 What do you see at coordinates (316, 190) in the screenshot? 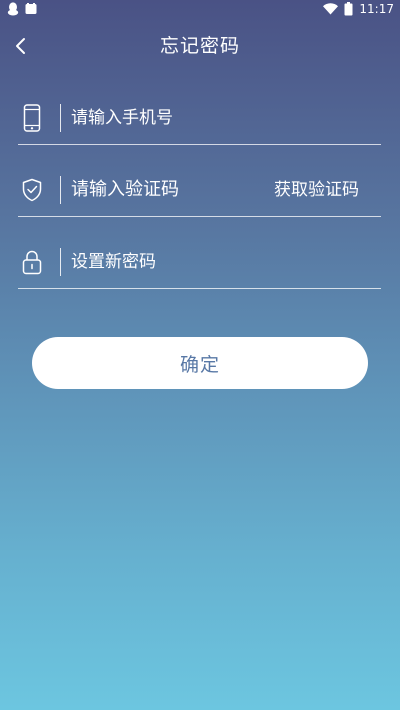
I see `get-code-button: 获取验证码` at bounding box center [316, 190].